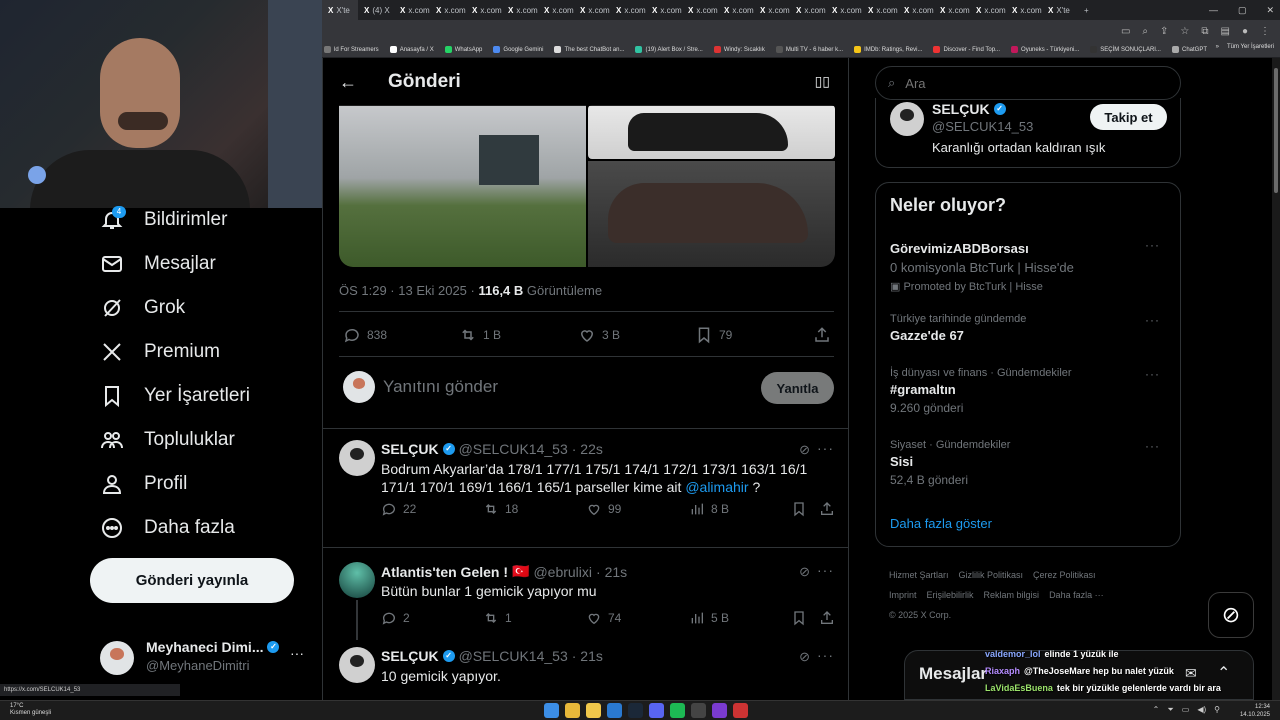 The width and height of the screenshot is (1280, 720). Describe the element at coordinates (903, 595) in the screenshot. I see `footer-link: Imprint` at that location.